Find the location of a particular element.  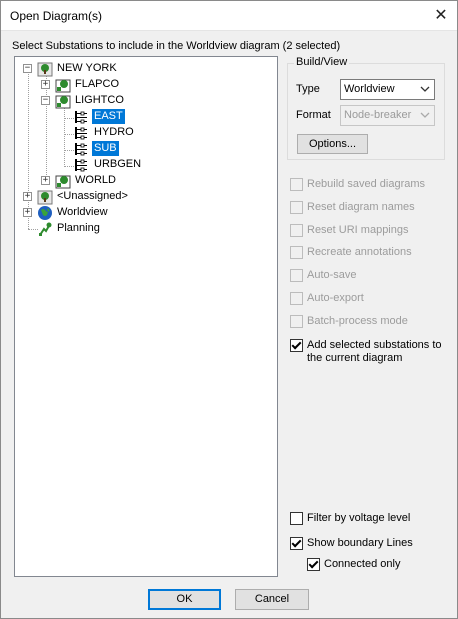

tree-node-label: Worldview is located at coordinates (82, 212).